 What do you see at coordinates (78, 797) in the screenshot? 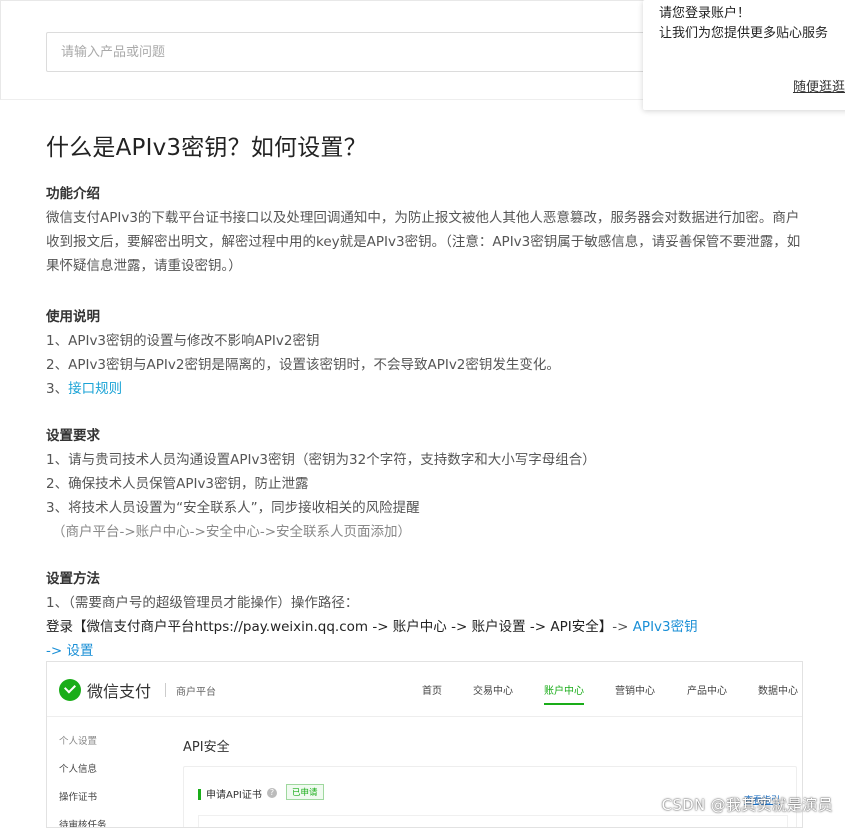
I see `side-item-certificate: 操作证书` at bounding box center [78, 797].